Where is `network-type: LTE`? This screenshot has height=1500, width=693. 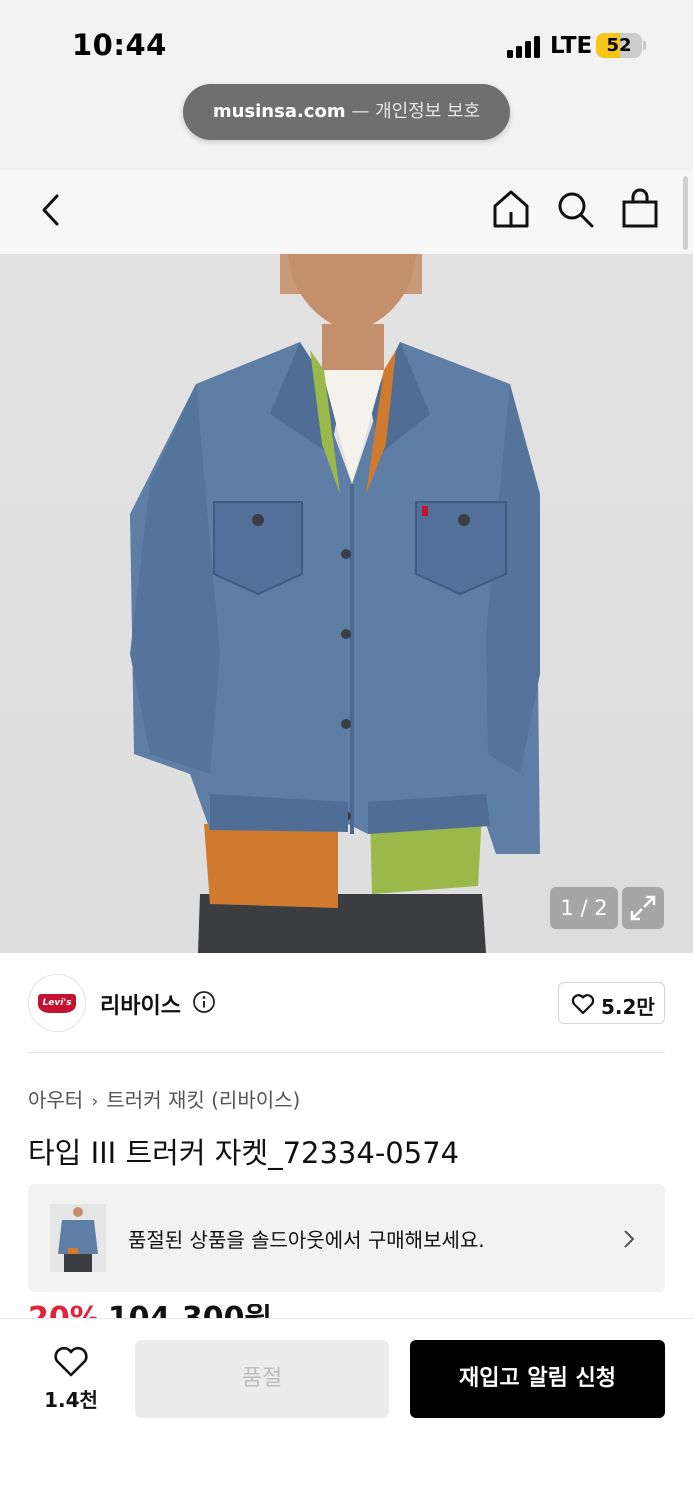
network-type: LTE is located at coordinates (571, 46).